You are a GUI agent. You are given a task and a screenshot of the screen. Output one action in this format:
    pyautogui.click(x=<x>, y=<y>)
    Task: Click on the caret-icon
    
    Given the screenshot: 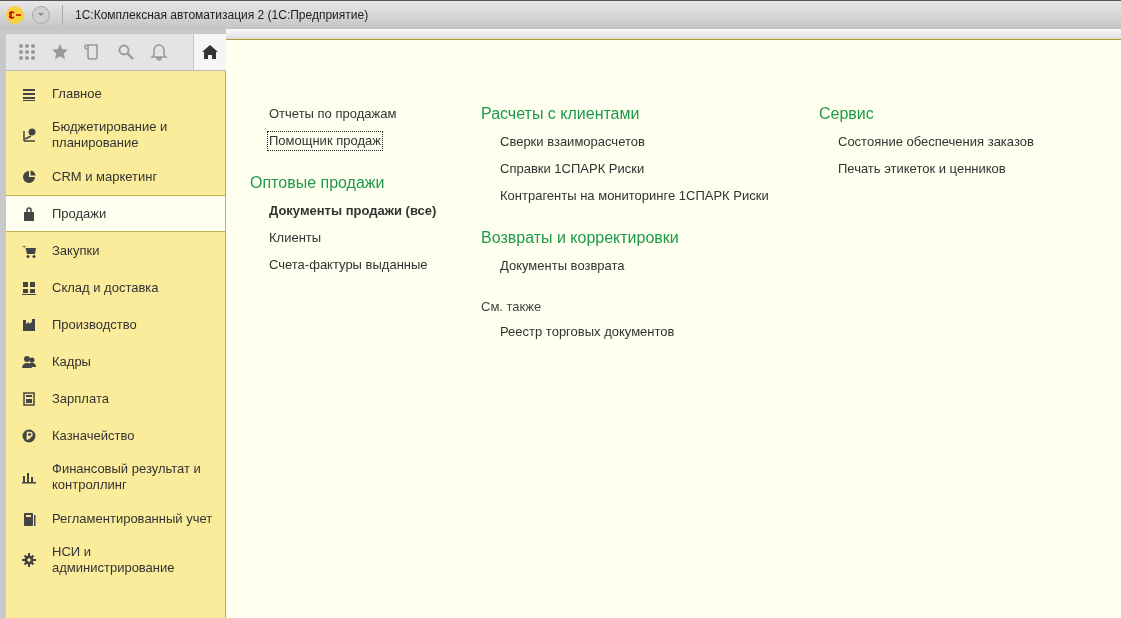 What is the action you would take?
    pyautogui.click(x=41, y=14)
    